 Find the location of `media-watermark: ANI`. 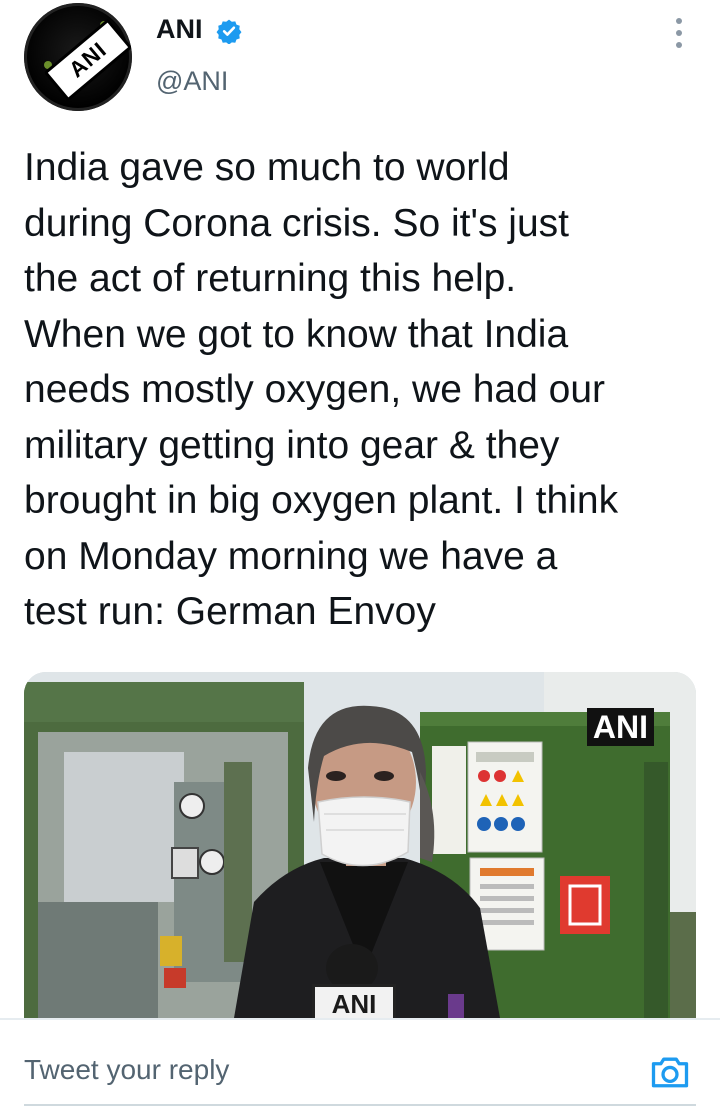

media-watermark: ANI is located at coordinates (620, 727).